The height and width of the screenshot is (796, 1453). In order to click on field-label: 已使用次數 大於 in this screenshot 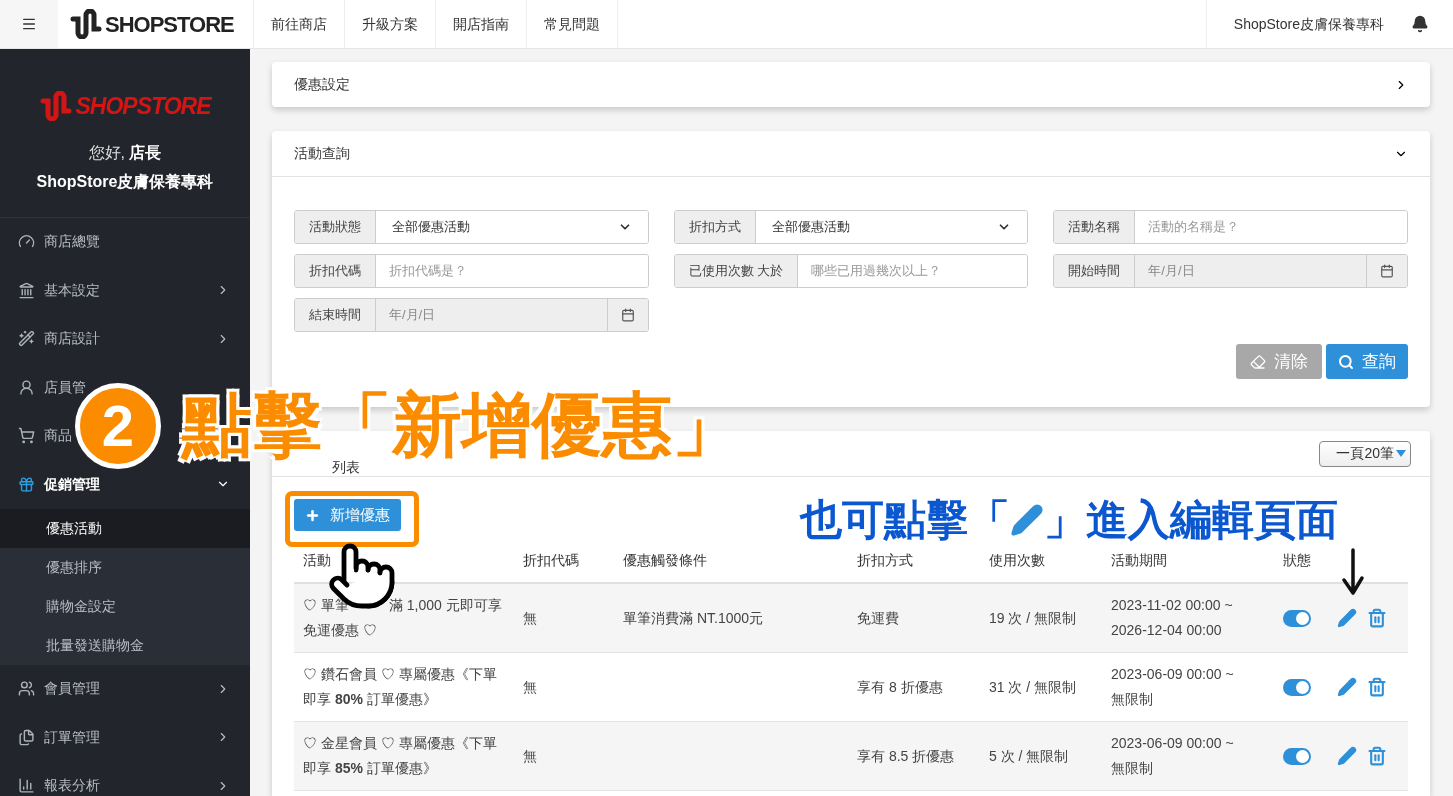, I will do `click(736, 271)`.